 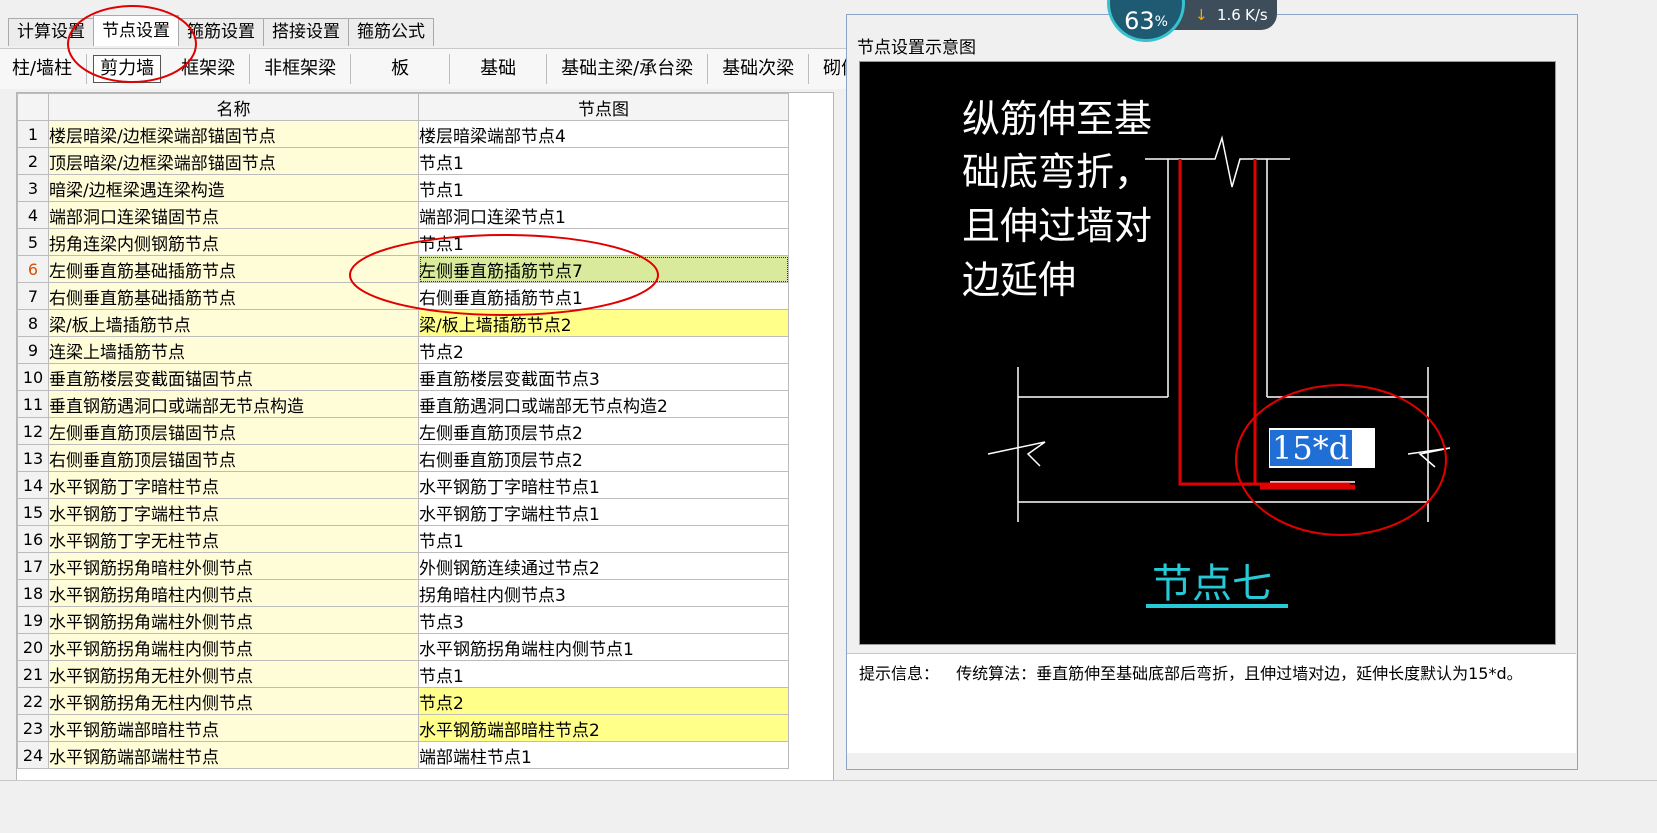 What do you see at coordinates (899, 673) in the screenshot?
I see `hint-label: 提示信息：` at bounding box center [899, 673].